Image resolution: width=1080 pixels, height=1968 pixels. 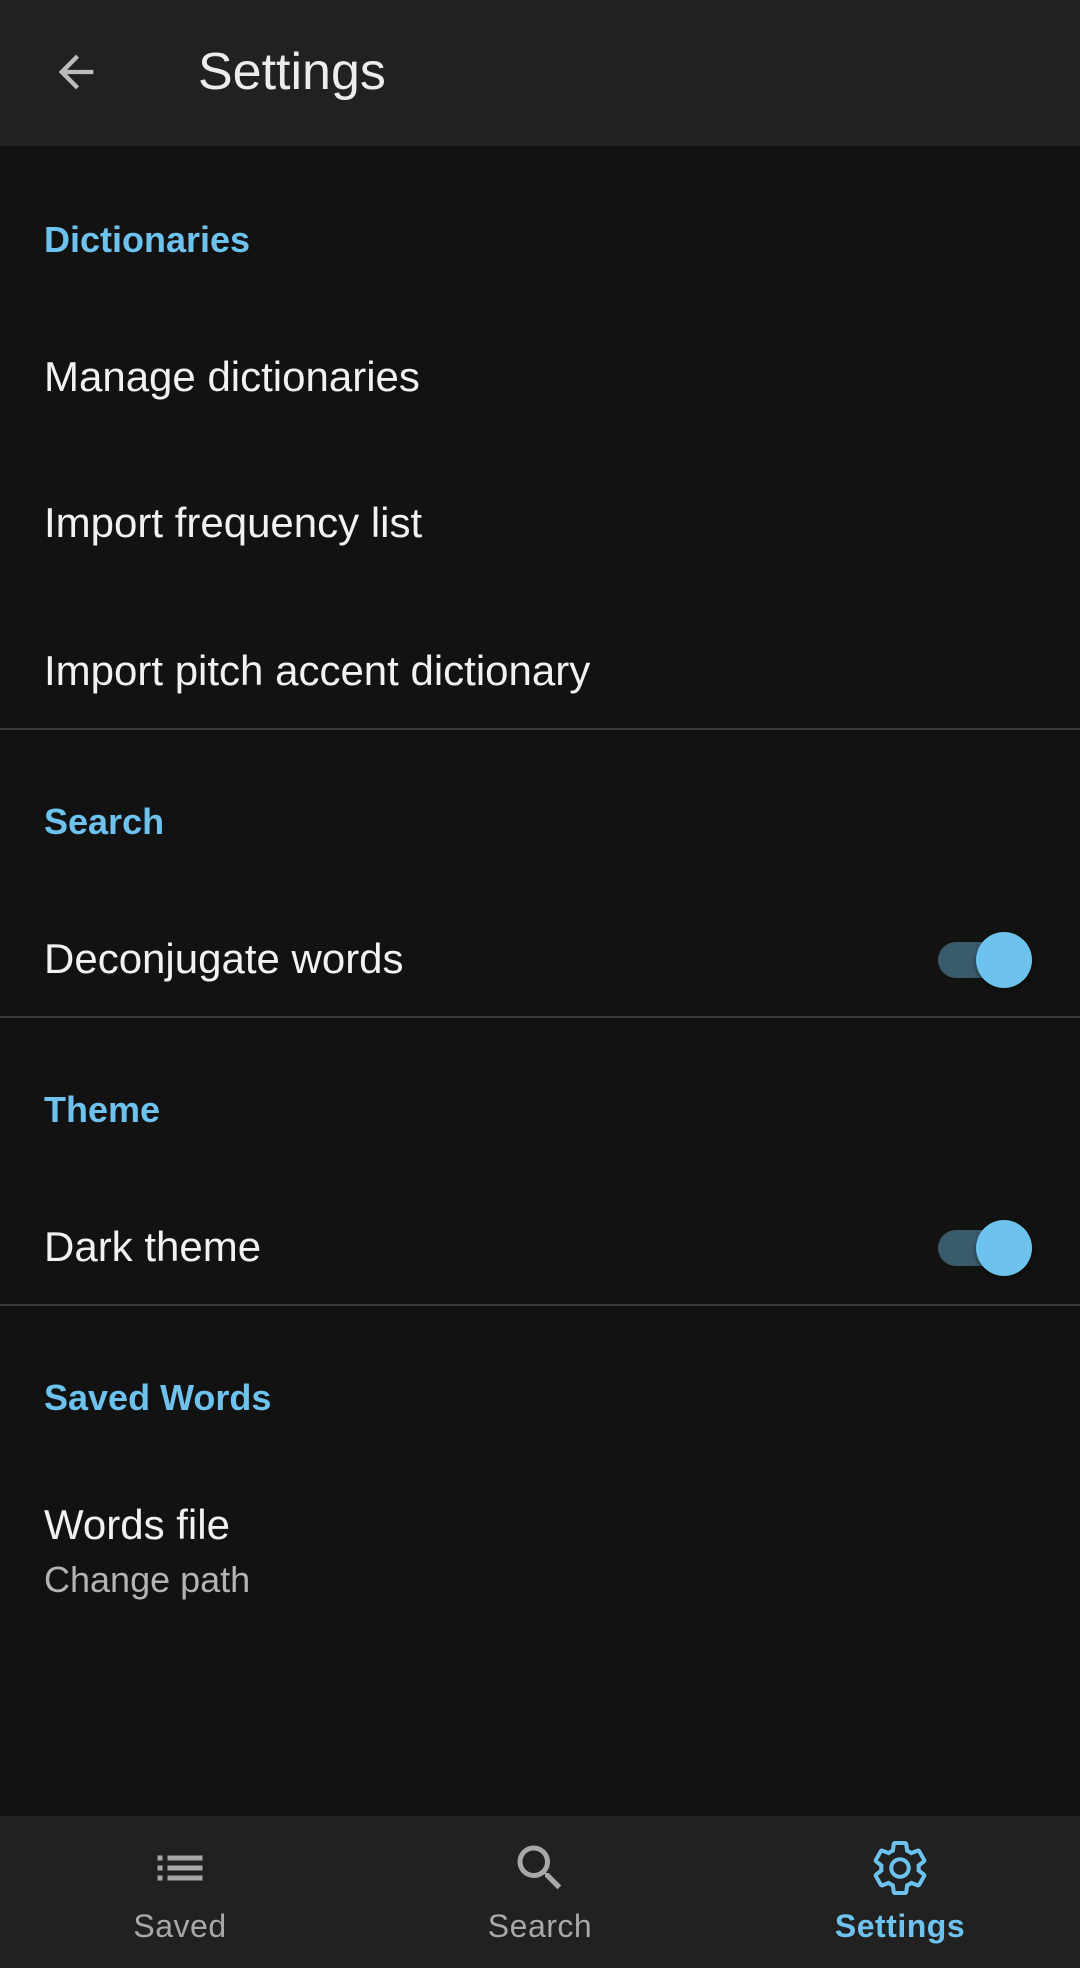 What do you see at coordinates (180, 1892) in the screenshot?
I see `nav-item-saved: Saved` at bounding box center [180, 1892].